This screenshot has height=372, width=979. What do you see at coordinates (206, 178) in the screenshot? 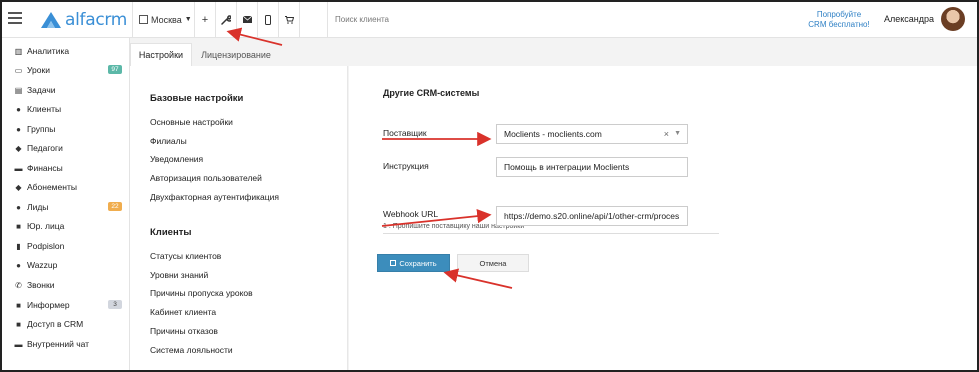
I see `menu-item-user-auth: Авторизация пользователей` at bounding box center [206, 178].